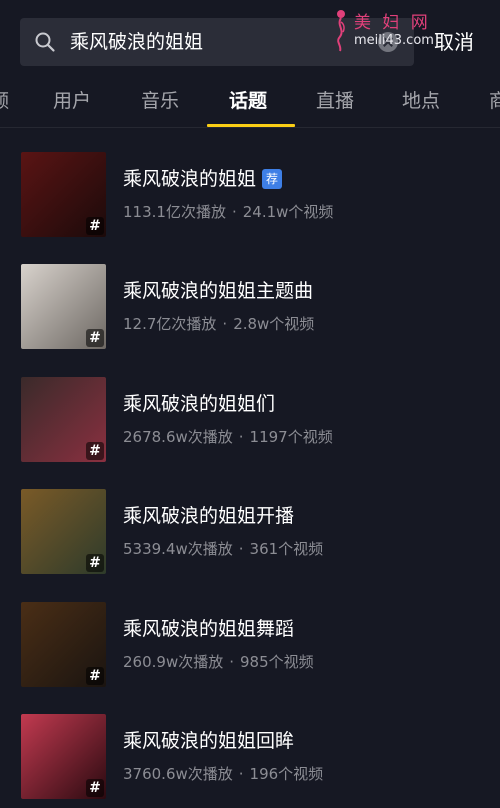 This screenshot has height=808, width=500. I want to click on topic-title-text: 乘风破浪的姐姐, so click(190, 179).